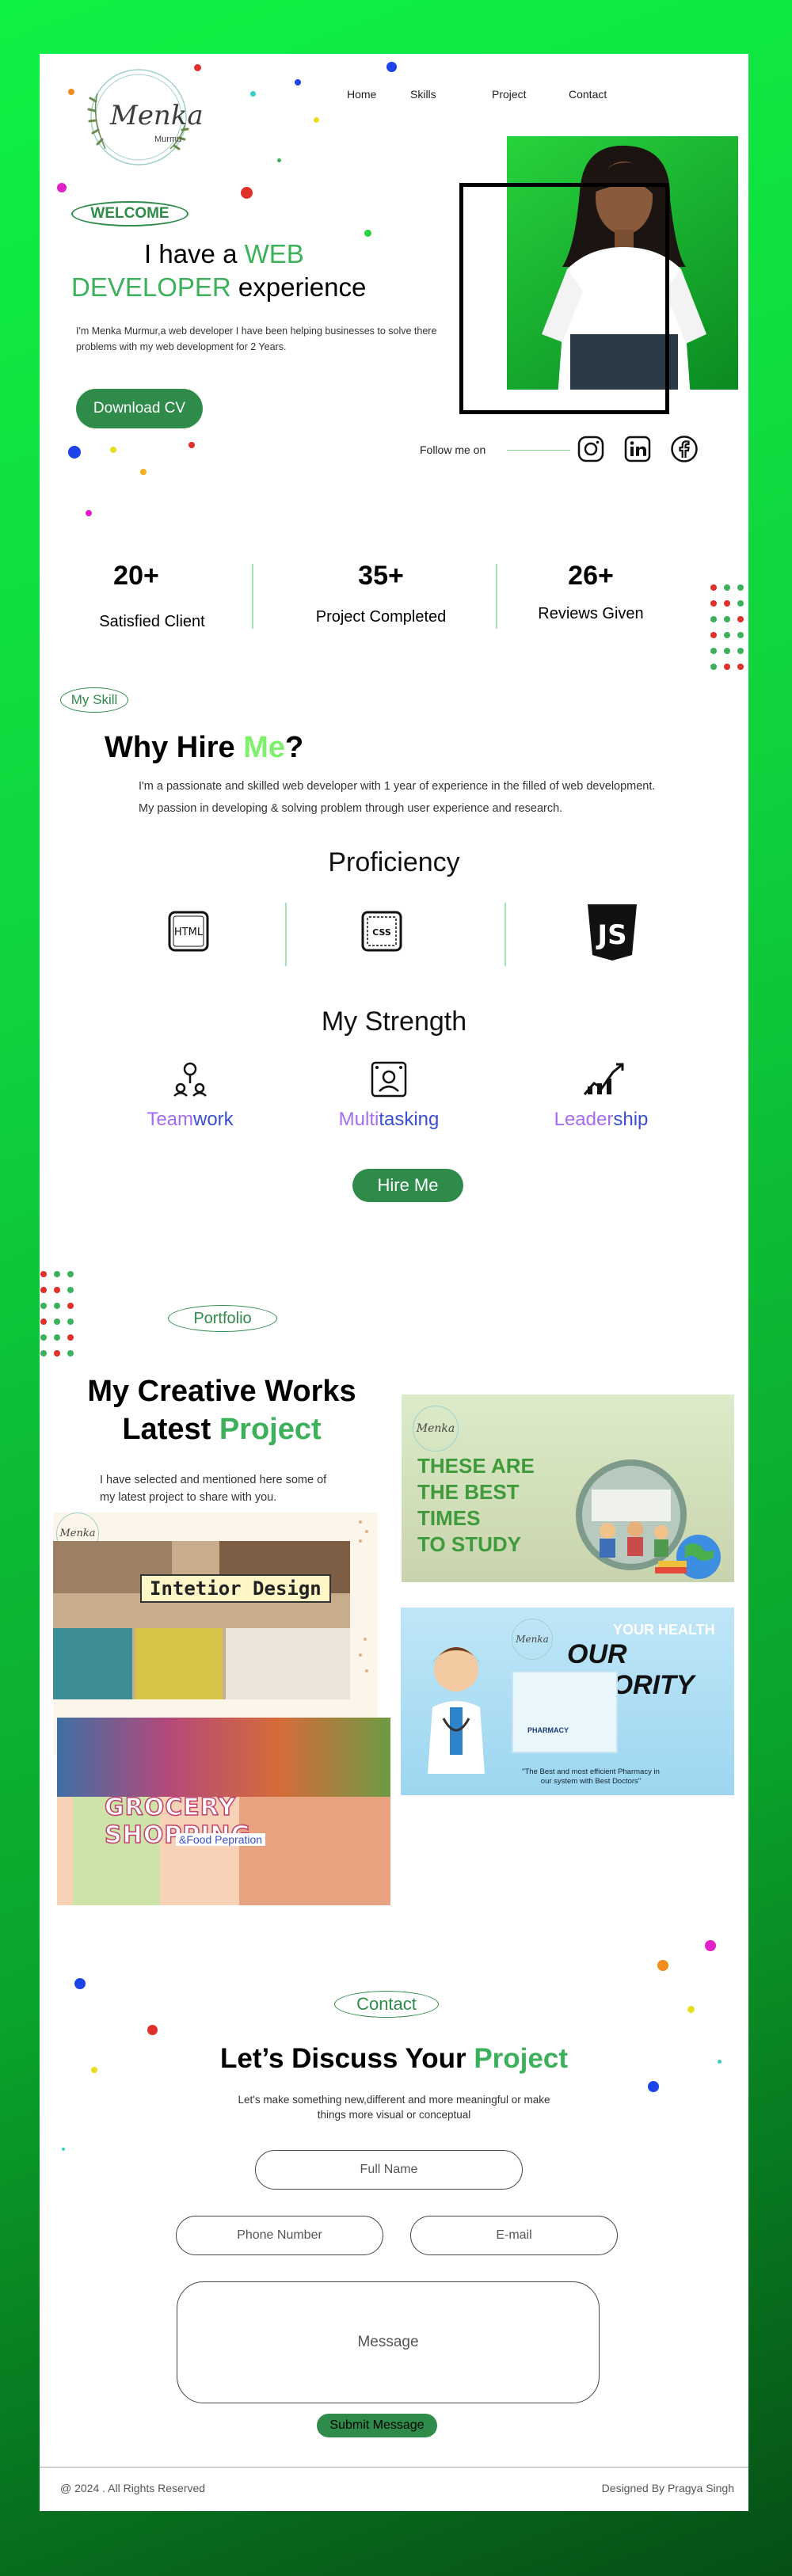  Describe the element at coordinates (407, 1185) in the screenshot. I see `hire-me-button: Hire Me` at that location.